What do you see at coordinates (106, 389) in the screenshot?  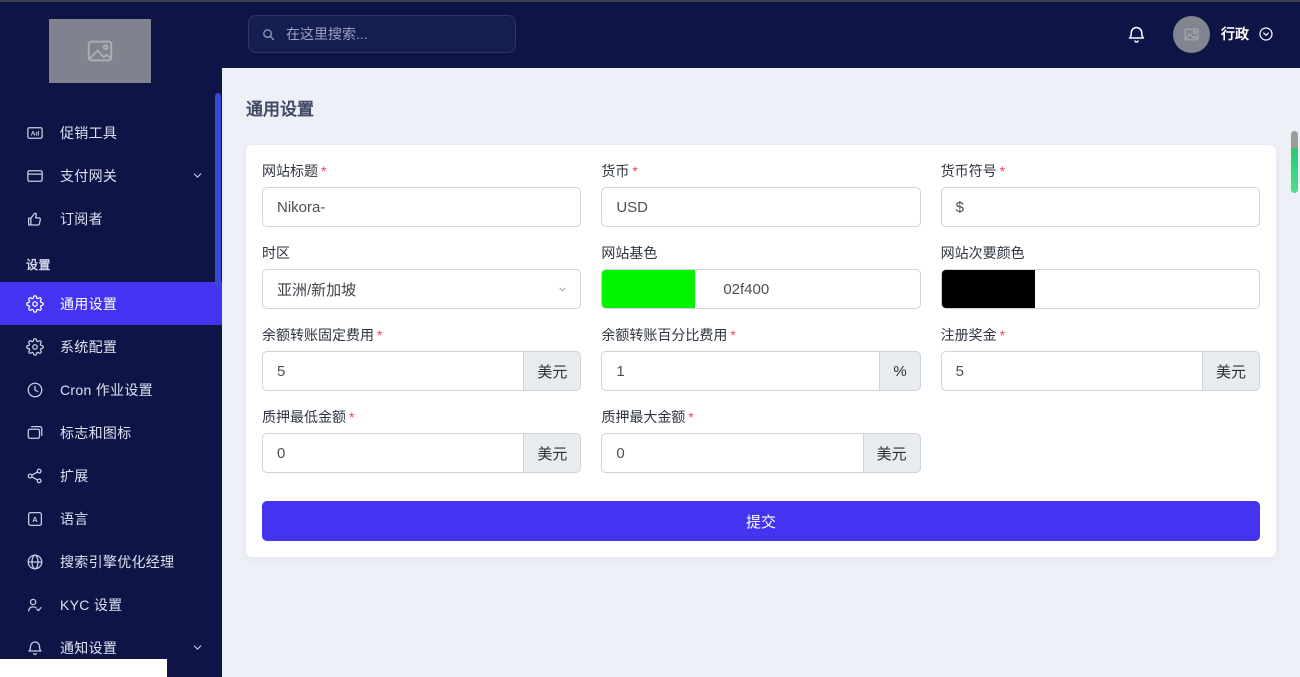 I see `sidebar-item-label: Cron 作业设置` at bounding box center [106, 389].